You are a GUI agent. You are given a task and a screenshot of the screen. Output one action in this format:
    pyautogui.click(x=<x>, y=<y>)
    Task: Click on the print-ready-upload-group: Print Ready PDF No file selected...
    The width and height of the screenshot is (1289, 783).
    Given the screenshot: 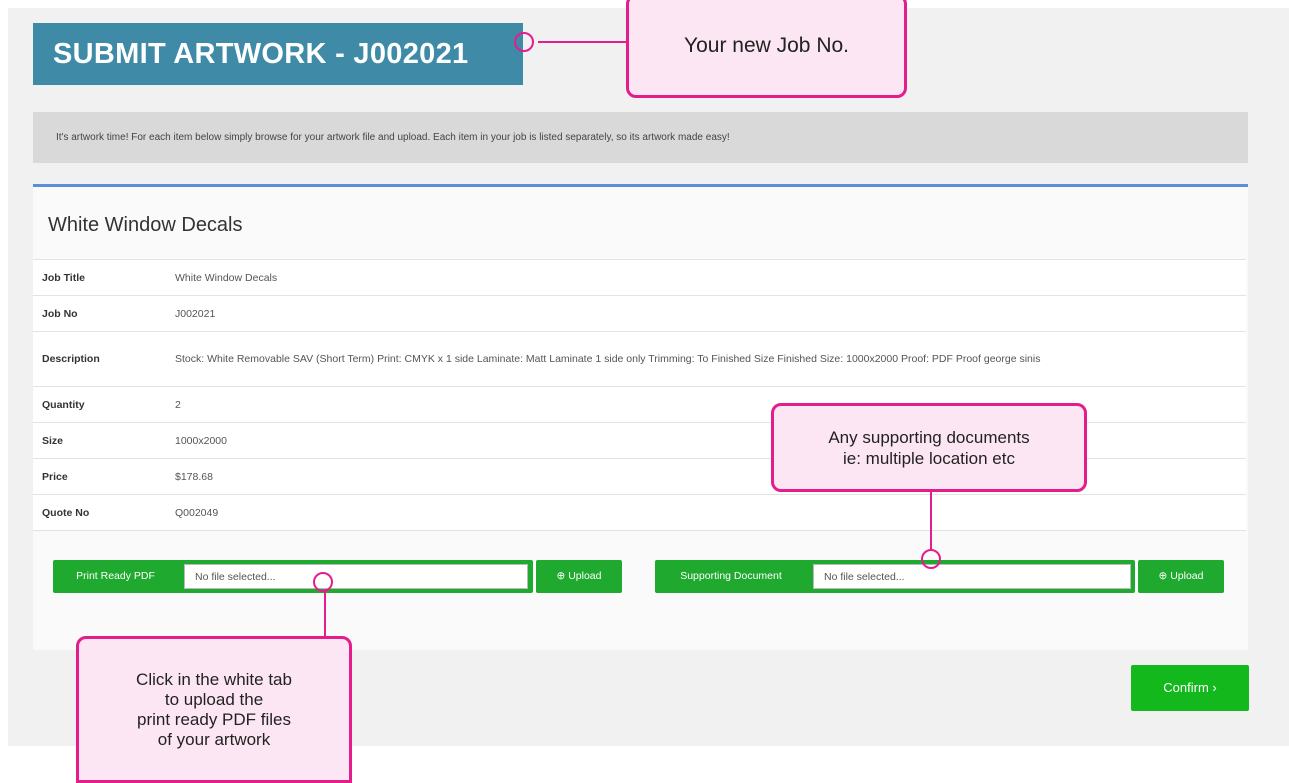 What is the action you would take?
    pyautogui.click(x=293, y=576)
    